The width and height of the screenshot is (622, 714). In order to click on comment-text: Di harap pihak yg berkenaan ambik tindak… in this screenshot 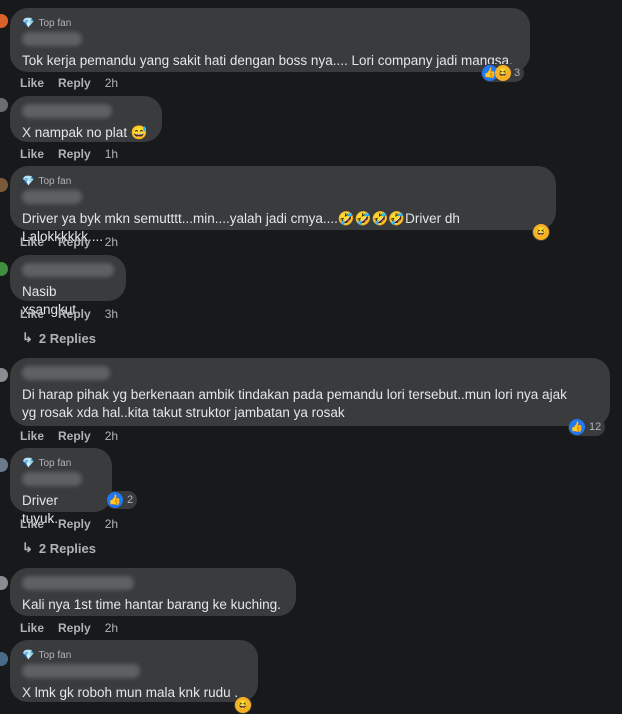, I will do `click(294, 394)`.